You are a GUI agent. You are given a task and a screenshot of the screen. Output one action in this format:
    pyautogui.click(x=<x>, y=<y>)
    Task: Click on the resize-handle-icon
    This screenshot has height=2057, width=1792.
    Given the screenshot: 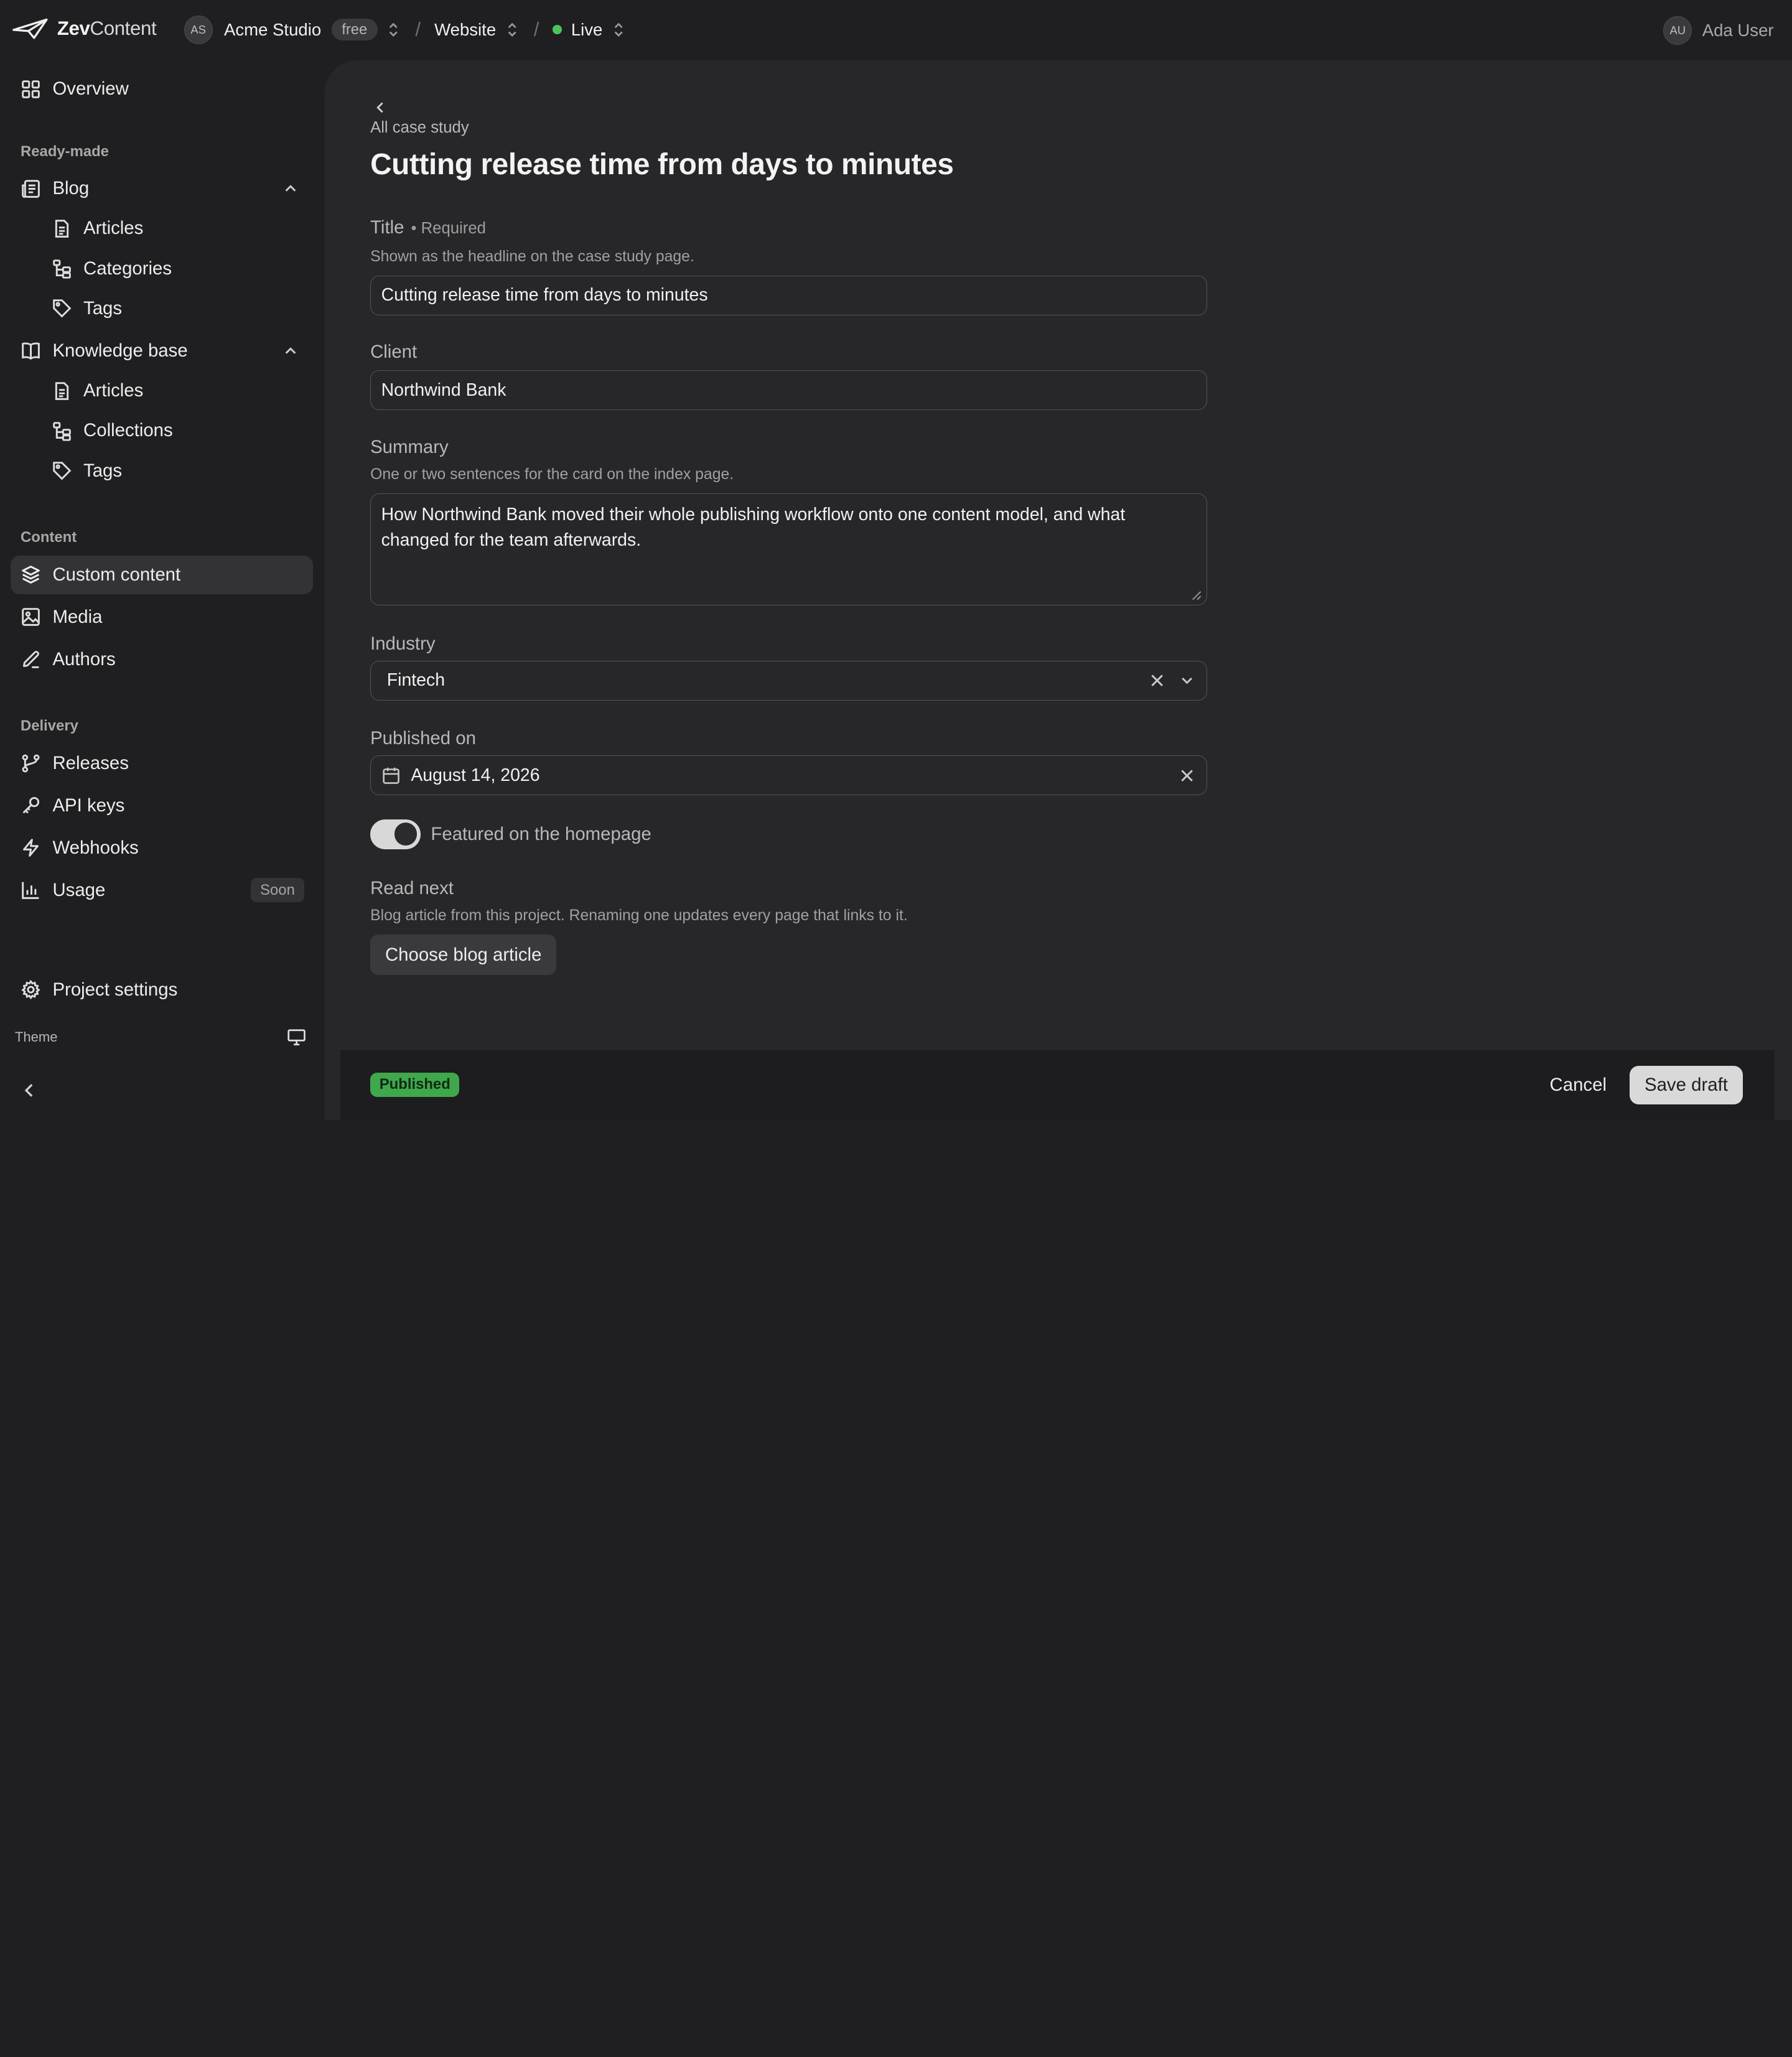 What is the action you would take?
    pyautogui.click(x=1197, y=595)
    